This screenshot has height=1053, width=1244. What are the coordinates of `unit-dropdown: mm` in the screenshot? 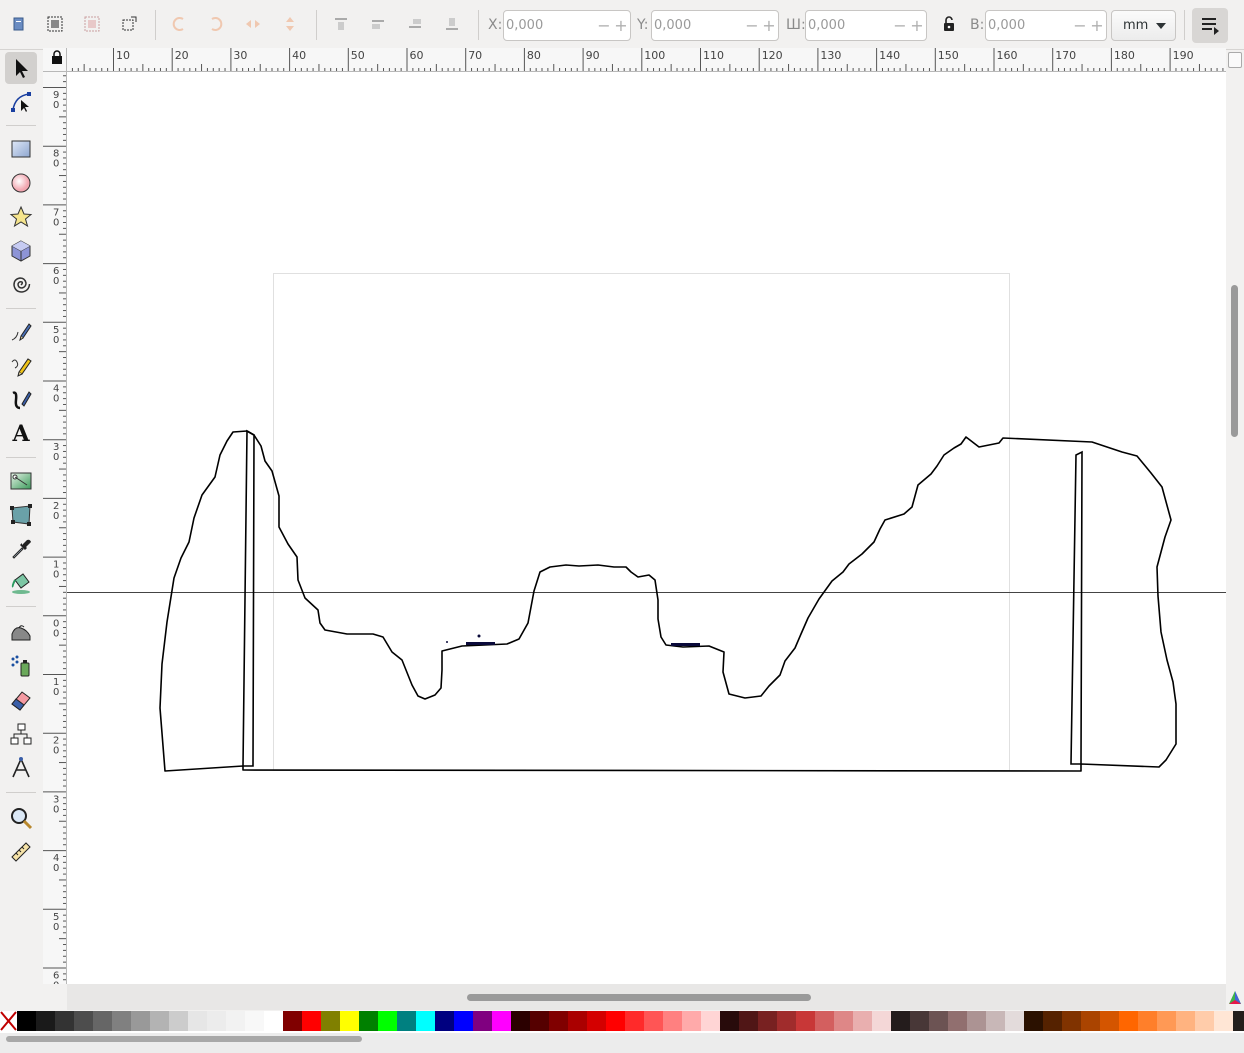 It's located at (1143, 25).